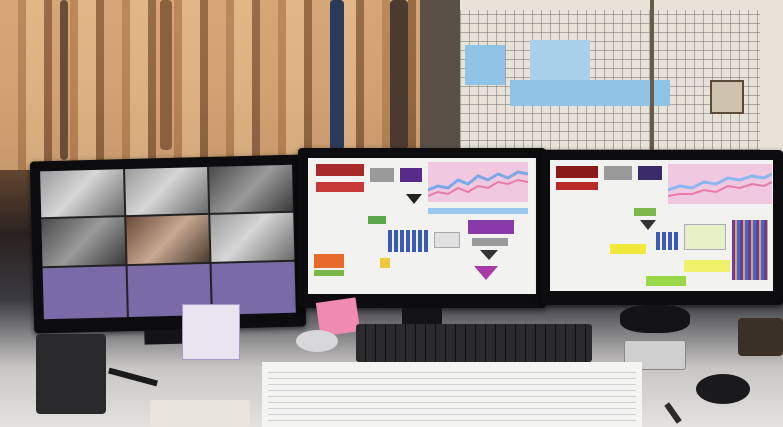  I want to click on camera-feed-grid, so click(168, 242).